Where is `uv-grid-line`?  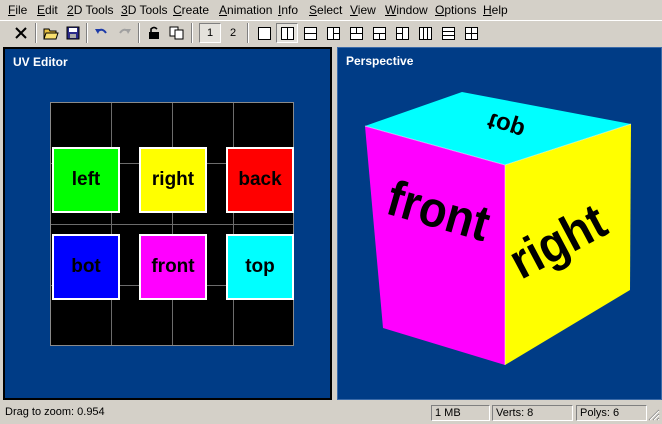 uv-grid-line is located at coordinates (172, 224).